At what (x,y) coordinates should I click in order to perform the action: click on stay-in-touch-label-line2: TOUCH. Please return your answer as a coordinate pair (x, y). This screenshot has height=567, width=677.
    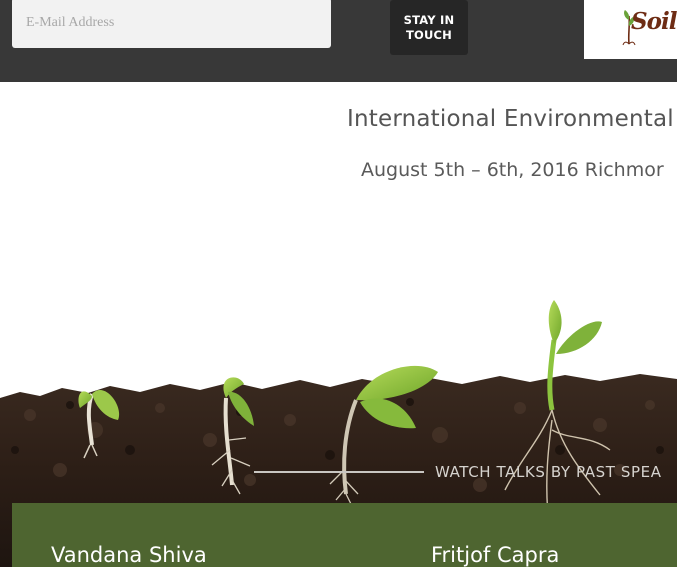
    Looking at the image, I should click on (429, 34).